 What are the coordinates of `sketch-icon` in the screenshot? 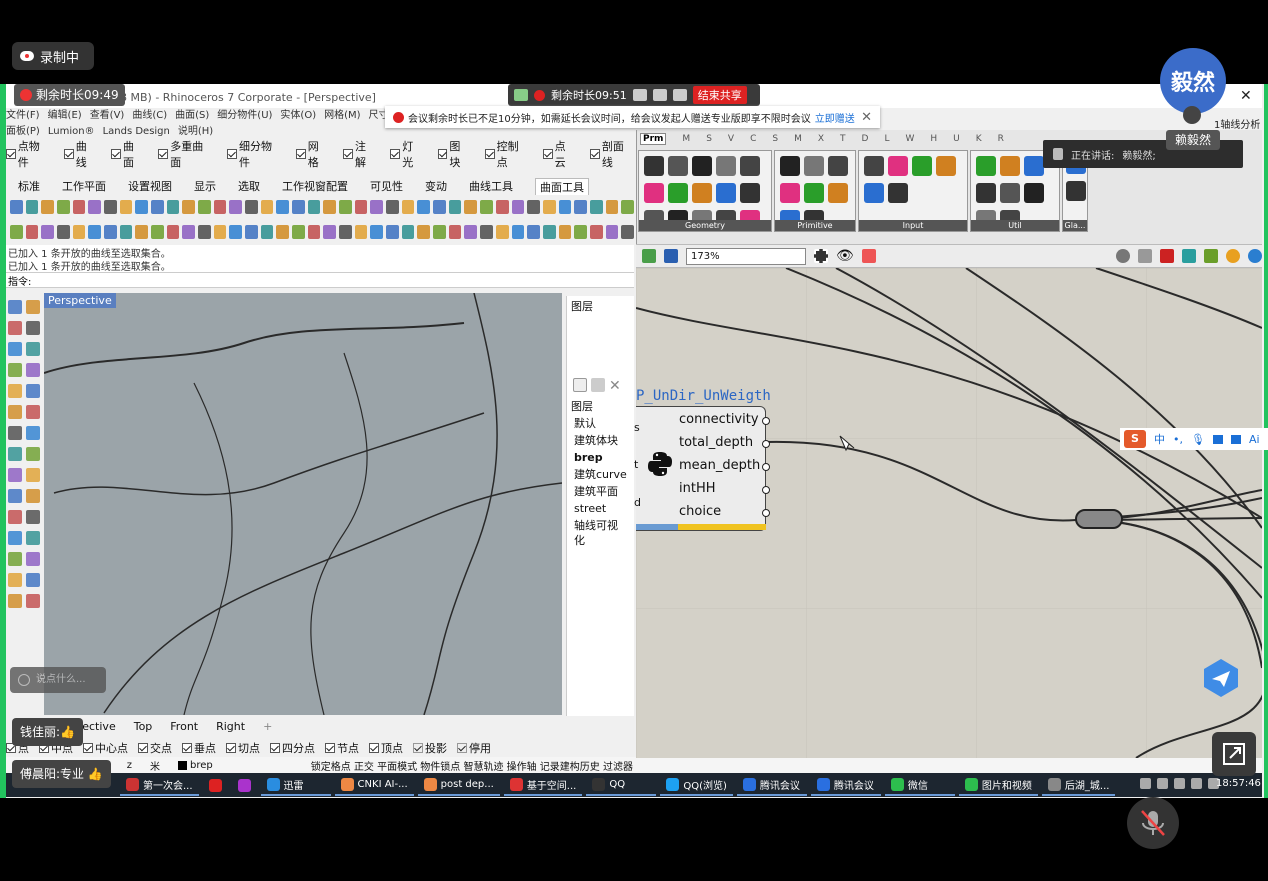 It's located at (868, 256).